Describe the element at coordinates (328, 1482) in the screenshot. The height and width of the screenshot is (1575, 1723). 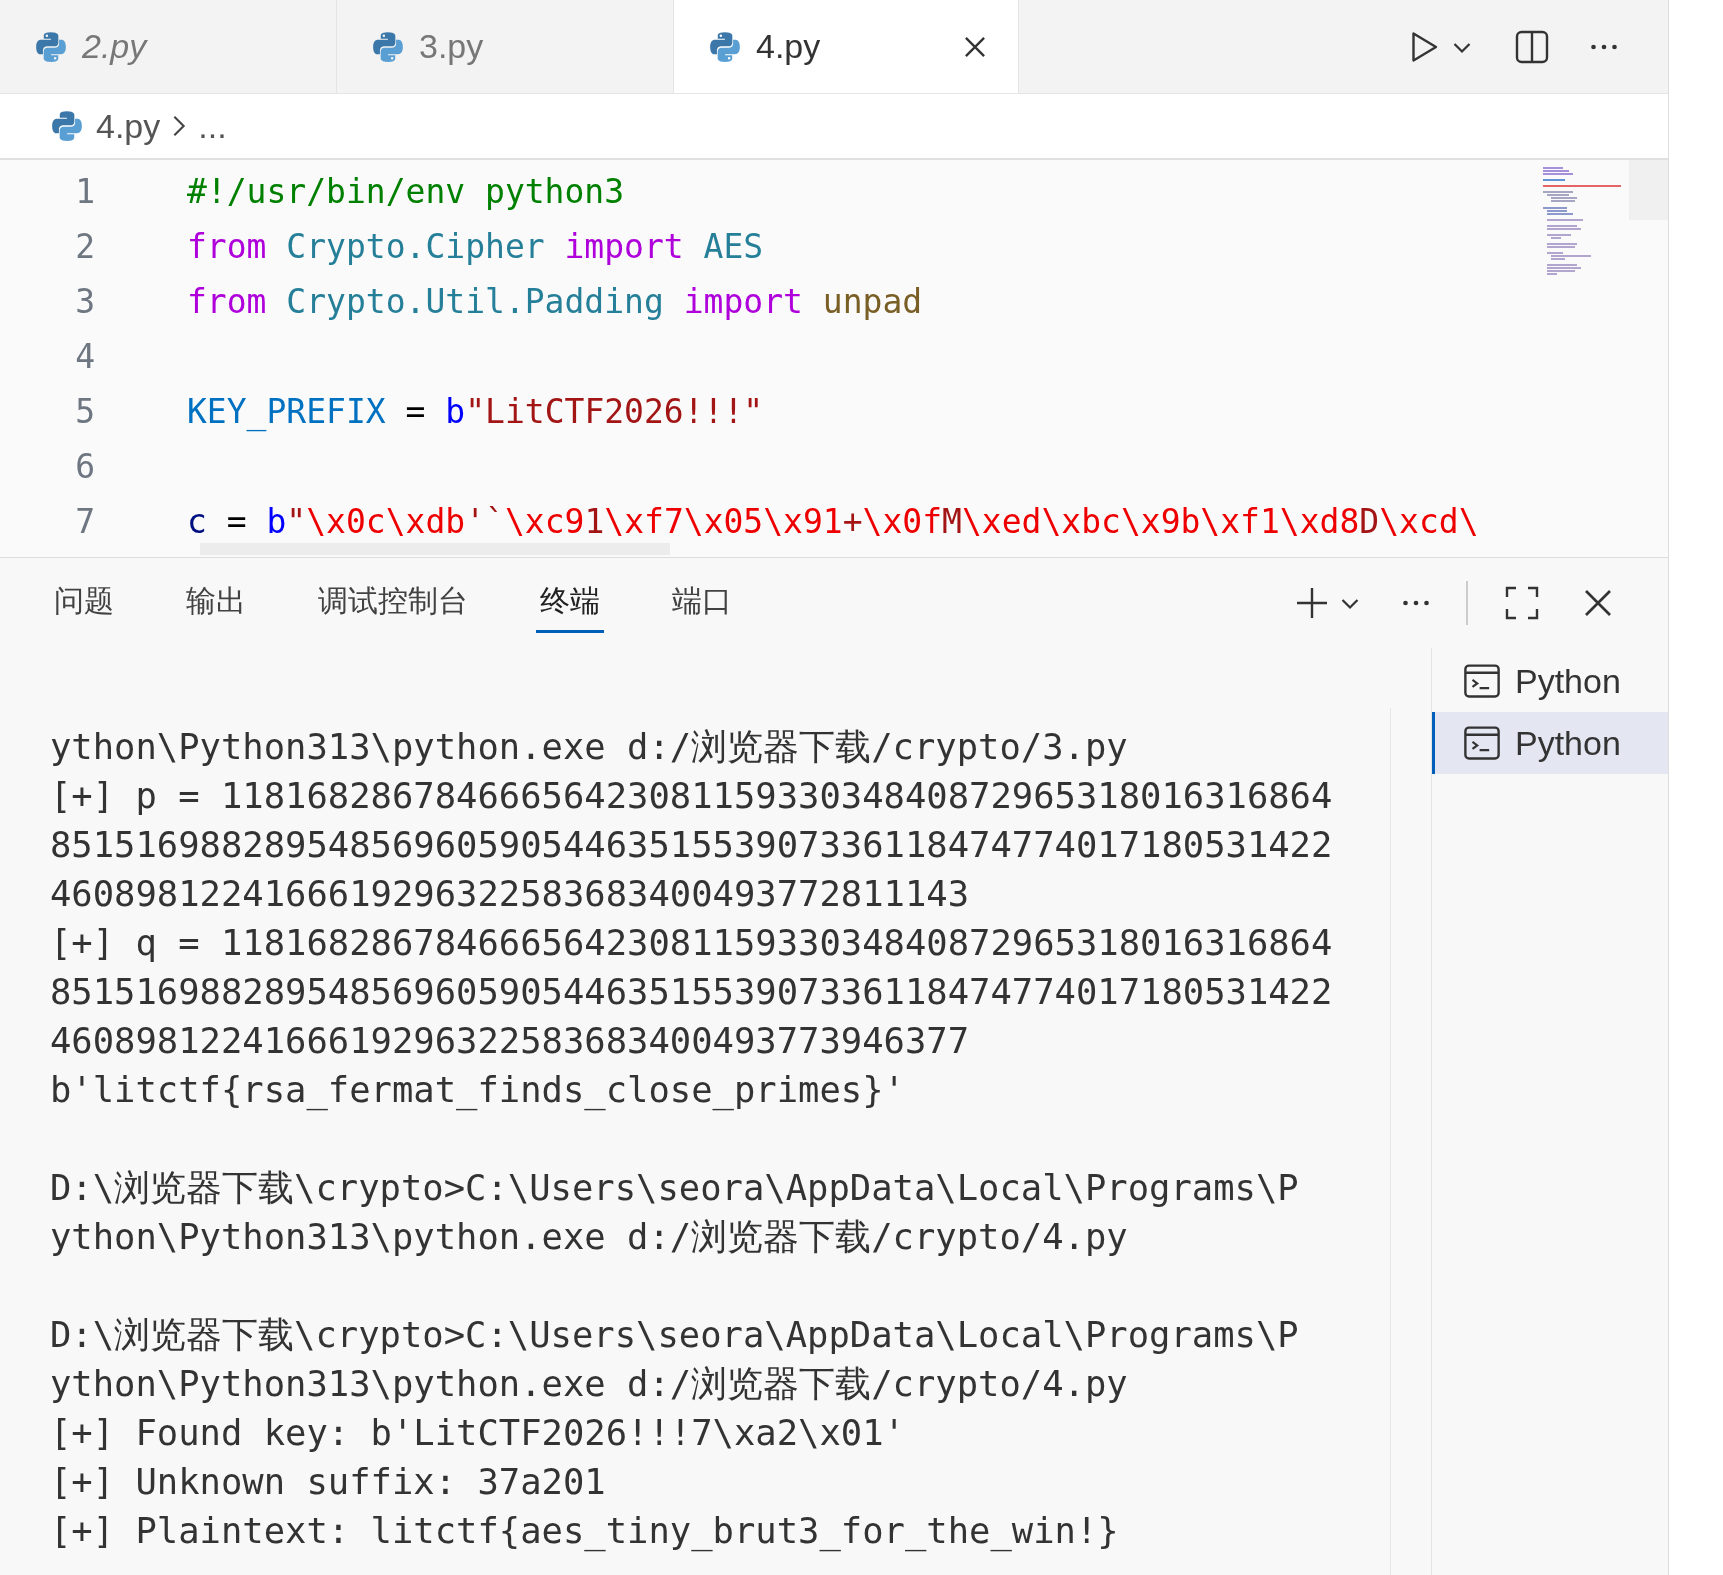
I see `terminal-line: [+] Unknown suffix: 37a201` at that location.